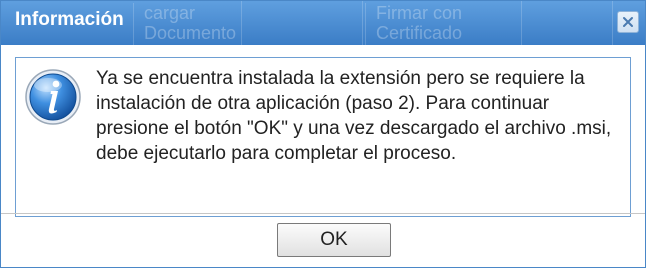 The height and width of the screenshot is (270, 648). I want to click on close-button, so click(628, 22).